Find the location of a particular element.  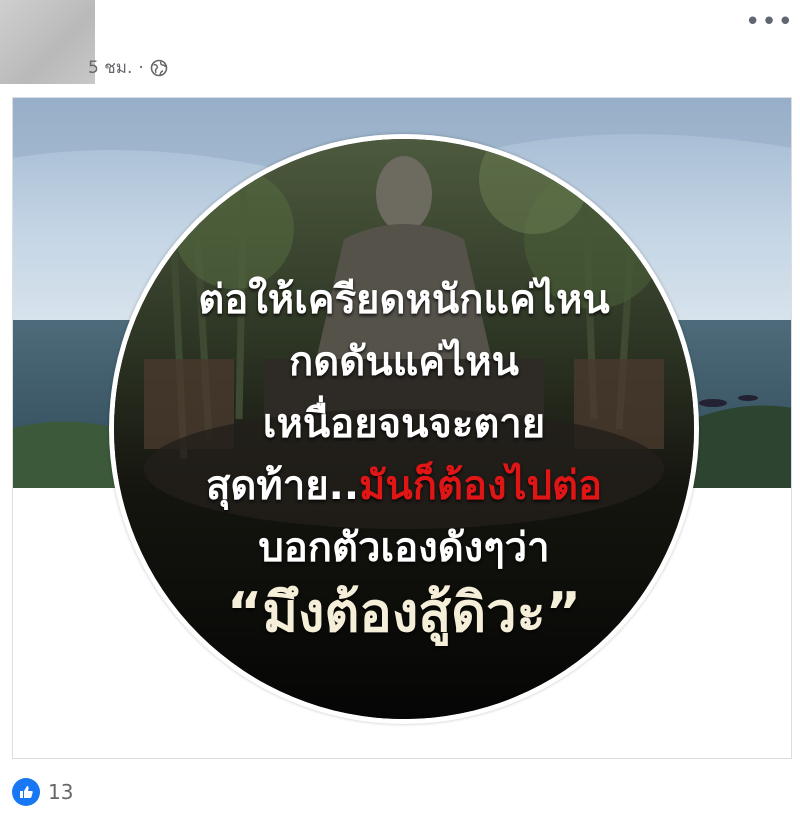

like-icon is located at coordinates (26, 792).